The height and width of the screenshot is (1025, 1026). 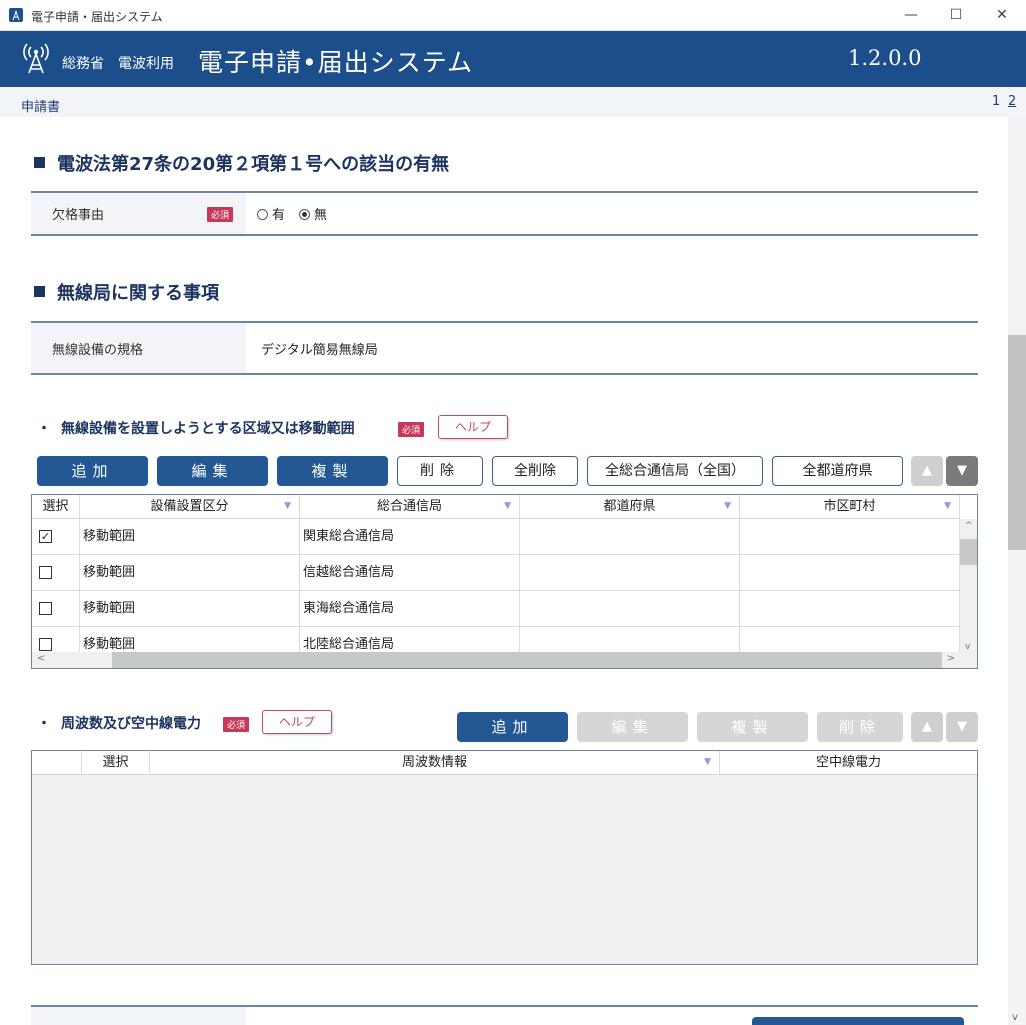 I want to click on column-header-bureau: 総合通信局 ▼, so click(x=410, y=507).